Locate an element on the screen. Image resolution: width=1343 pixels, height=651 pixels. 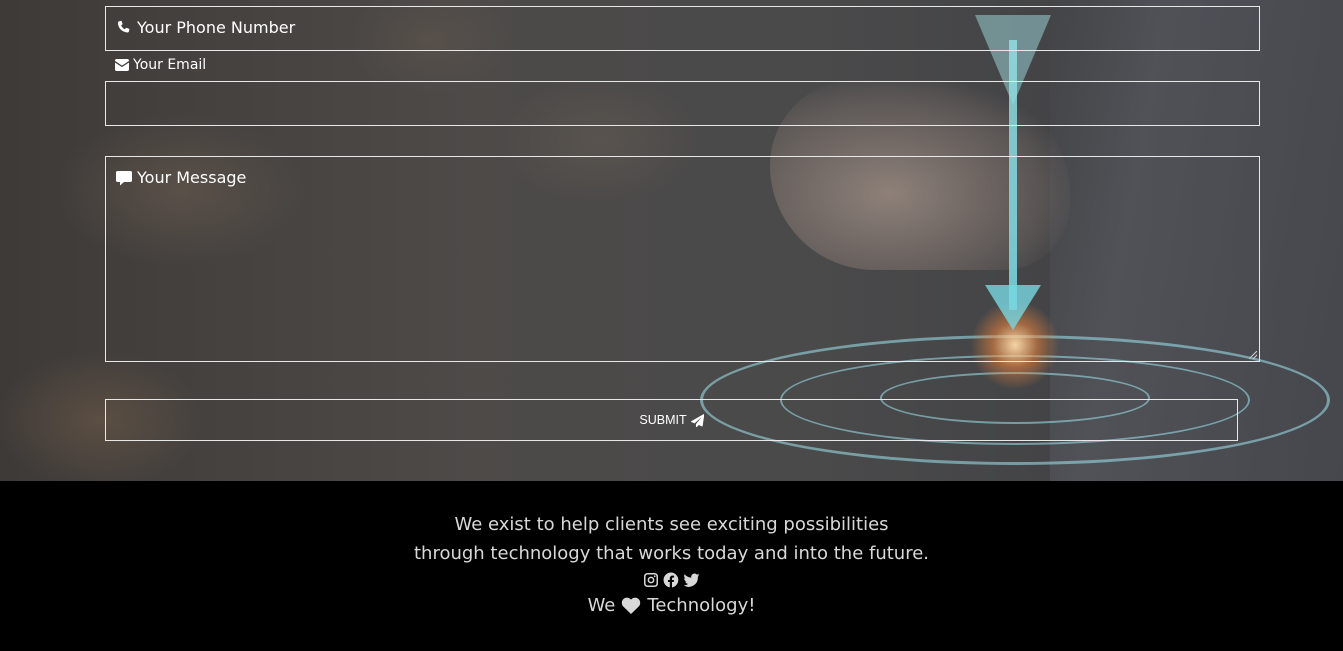
paper-plane-icon is located at coordinates (697, 420).